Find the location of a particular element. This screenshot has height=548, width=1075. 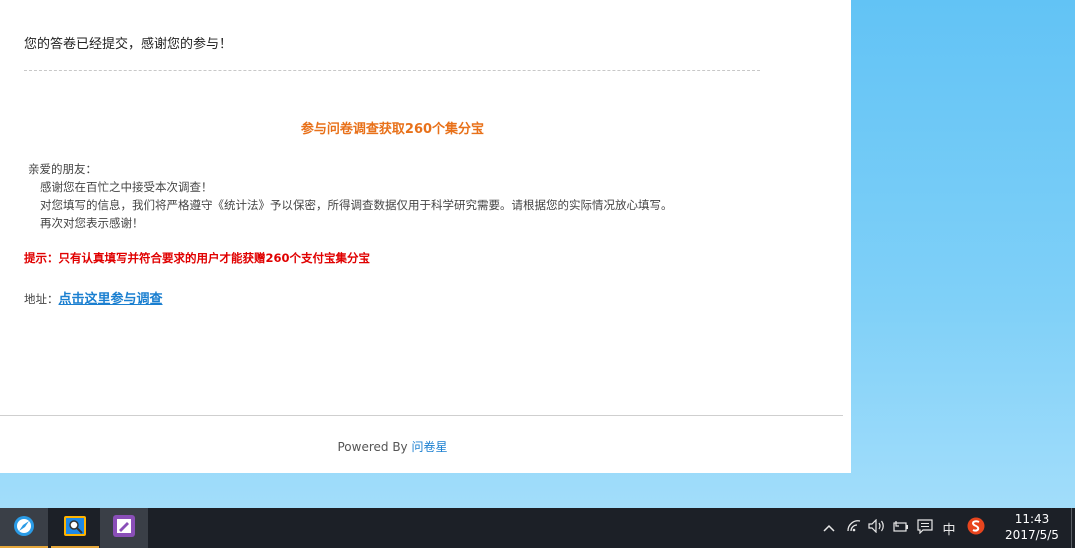

browser-icon is located at coordinates (24, 528).